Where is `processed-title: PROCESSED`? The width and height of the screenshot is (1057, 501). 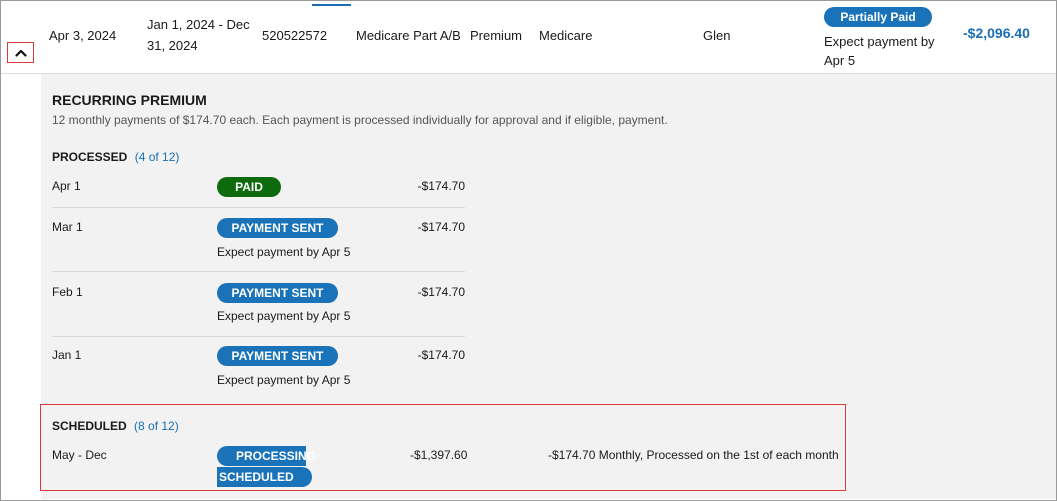
processed-title: PROCESSED is located at coordinates (90, 157).